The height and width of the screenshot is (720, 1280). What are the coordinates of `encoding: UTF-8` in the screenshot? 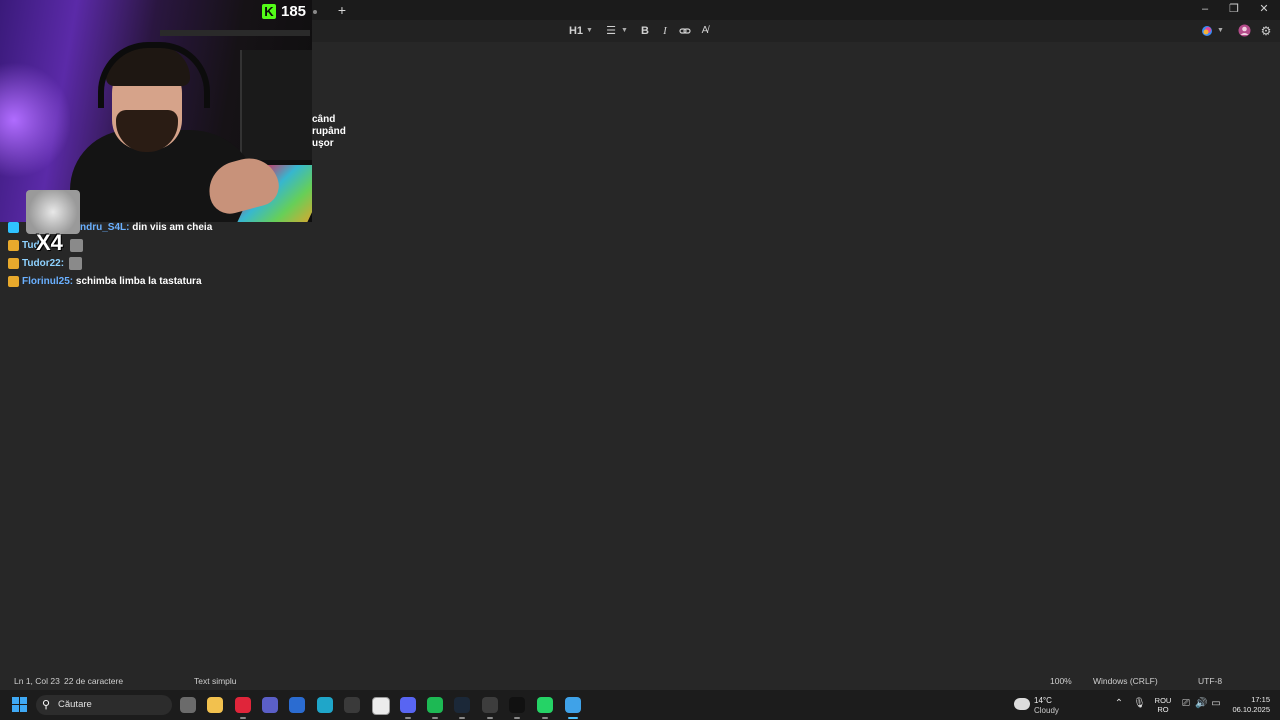 It's located at (1210, 681).